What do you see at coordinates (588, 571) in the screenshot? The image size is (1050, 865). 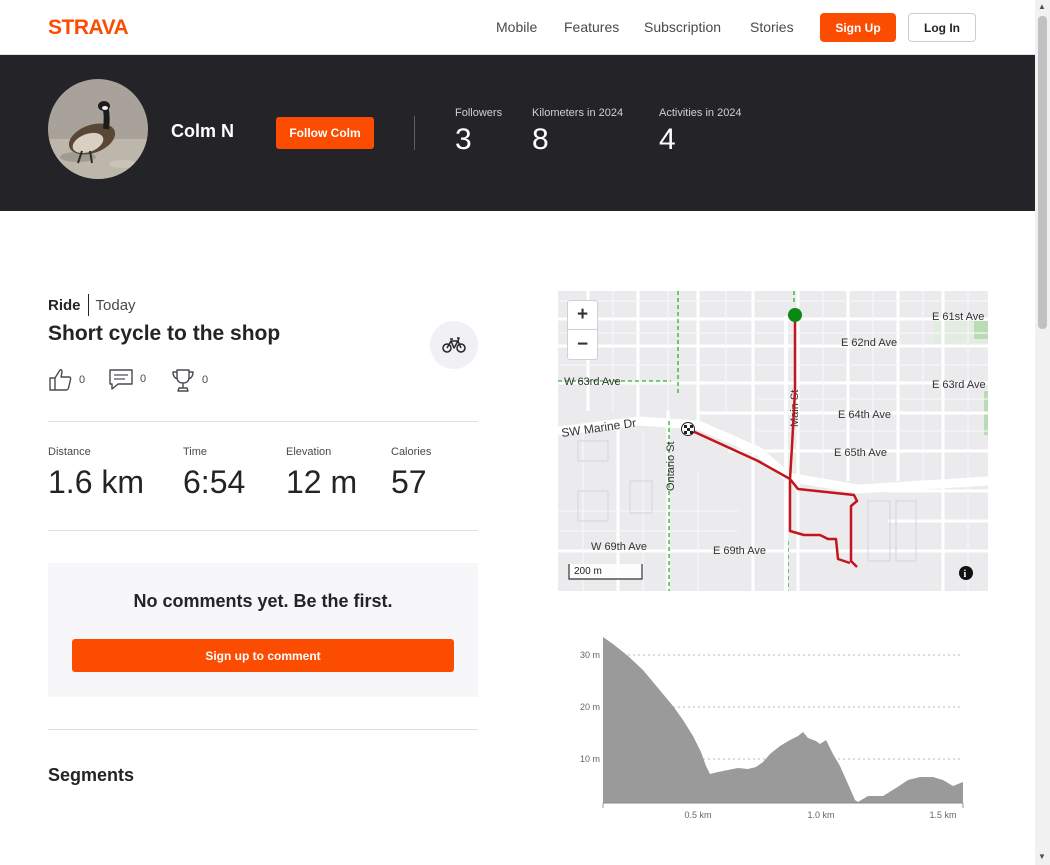 I see `svg-text: 200 m` at bounding box center [588, 571].